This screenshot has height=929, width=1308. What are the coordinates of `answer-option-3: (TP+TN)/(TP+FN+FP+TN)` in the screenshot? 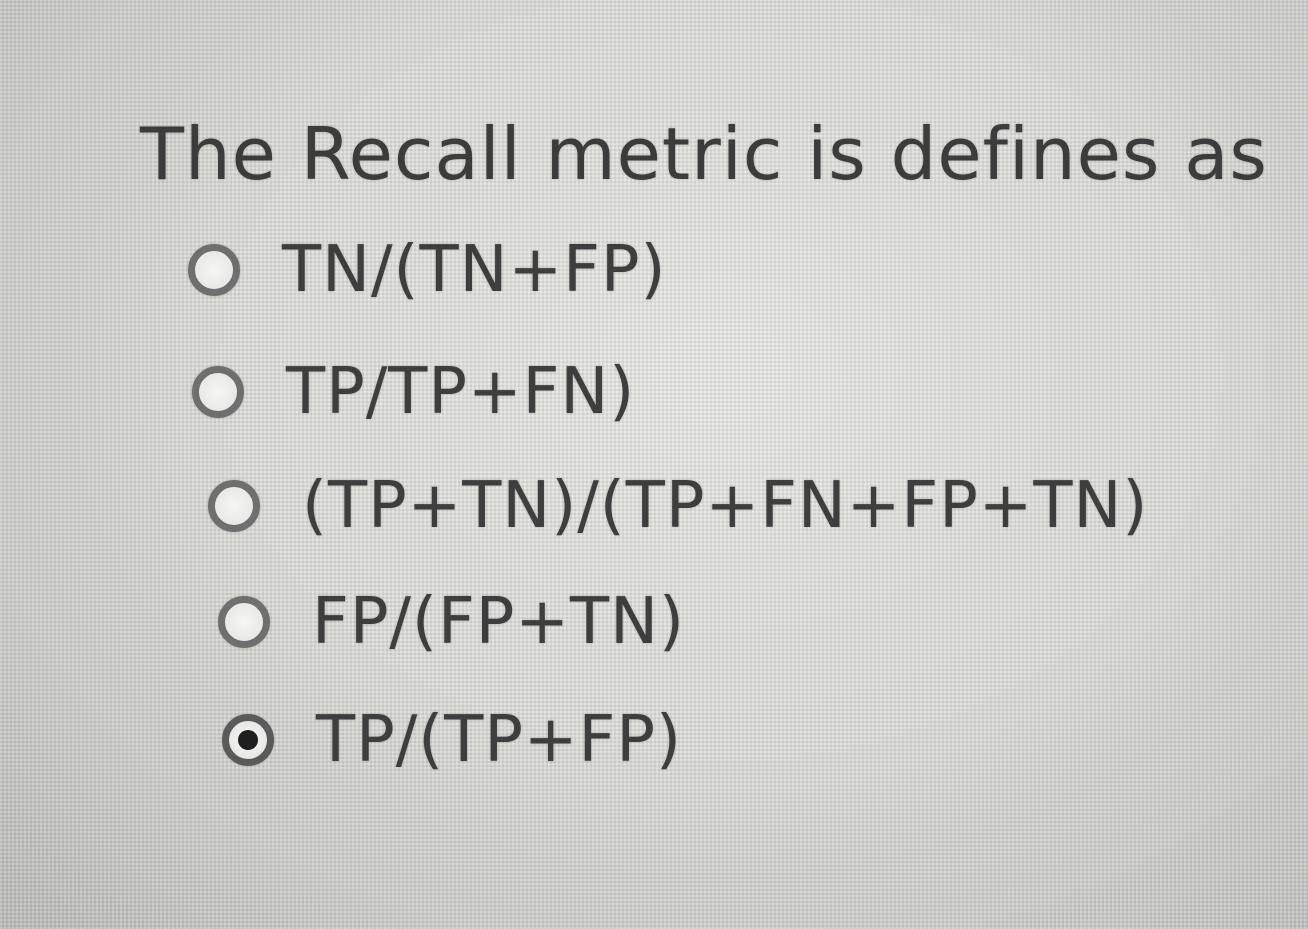 It's located at (678, 506).